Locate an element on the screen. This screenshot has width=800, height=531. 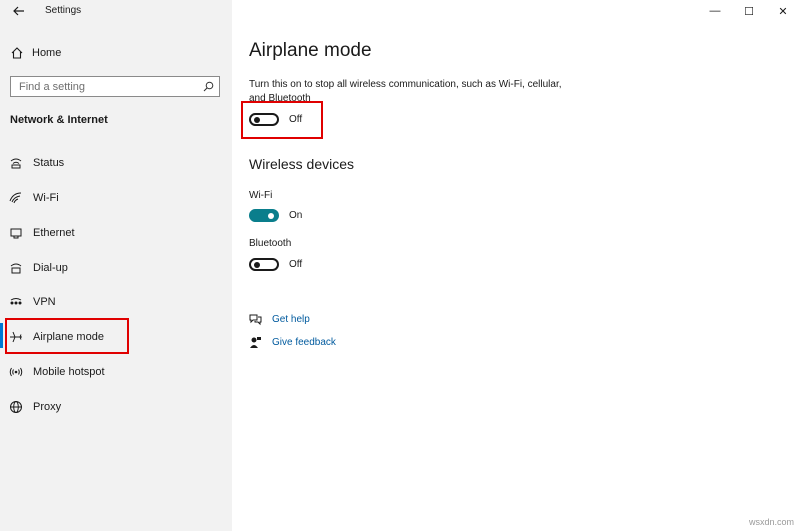
bluetooth-toggle-row: Off is located at coordinates (275, 264).